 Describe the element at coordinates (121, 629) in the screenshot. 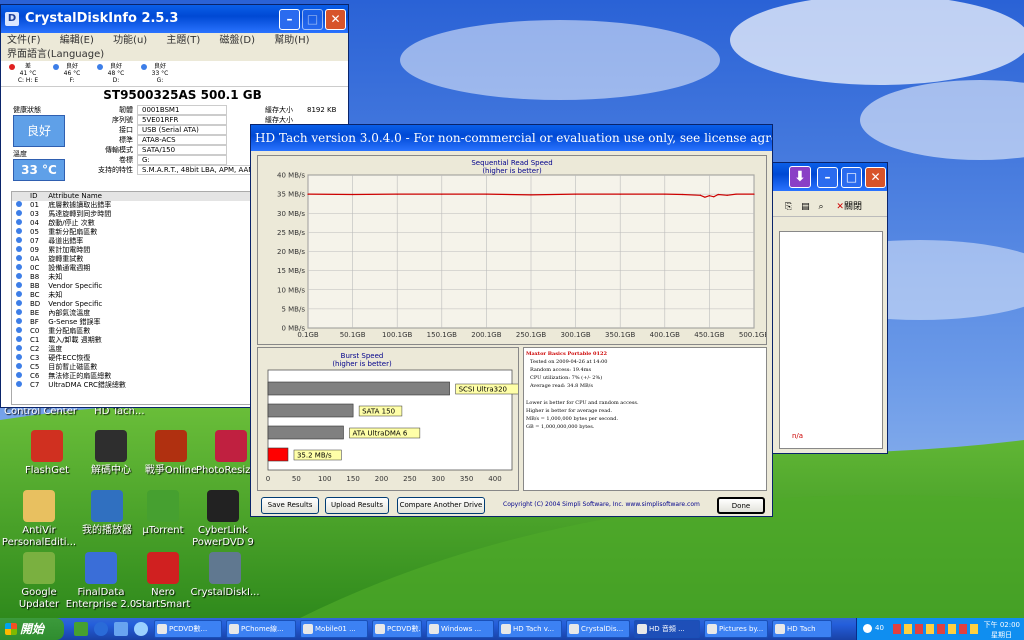

I see `desktop-quicklaunch-icon` at that location.